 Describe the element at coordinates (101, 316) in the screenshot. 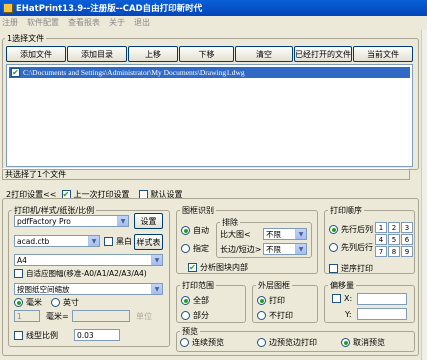

I see `scale-right-input` at that location.